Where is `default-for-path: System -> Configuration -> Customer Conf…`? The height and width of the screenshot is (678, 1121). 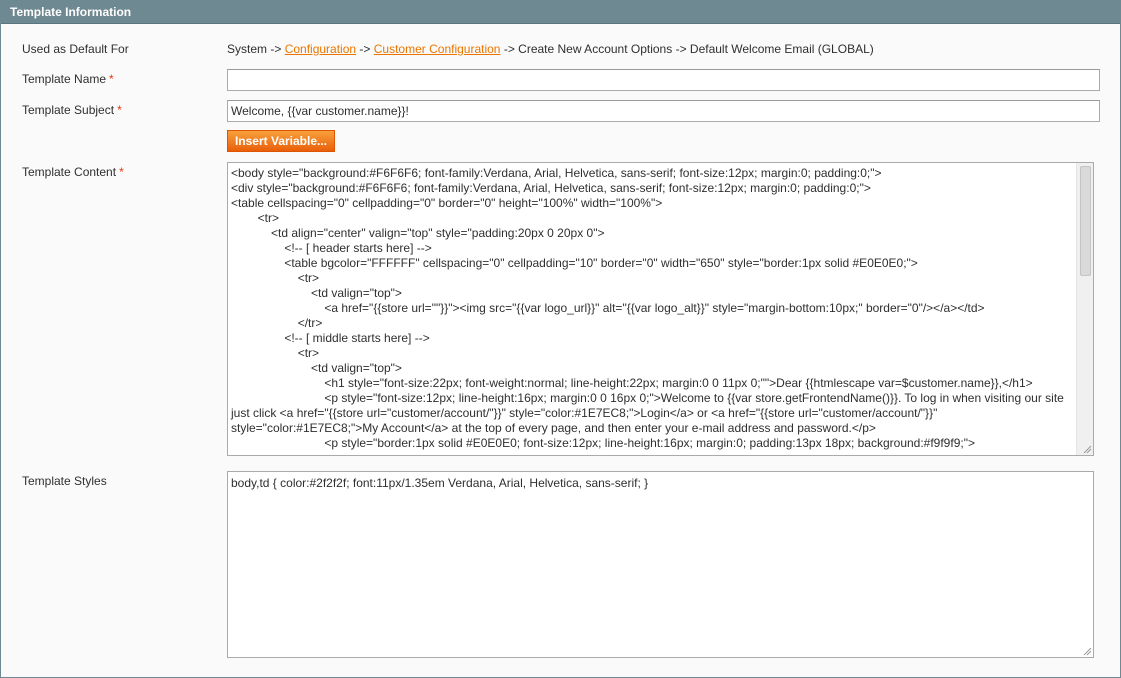
default-for-path: System -> Configuration -> Customer Conf… is located at coordinates (550, 49).